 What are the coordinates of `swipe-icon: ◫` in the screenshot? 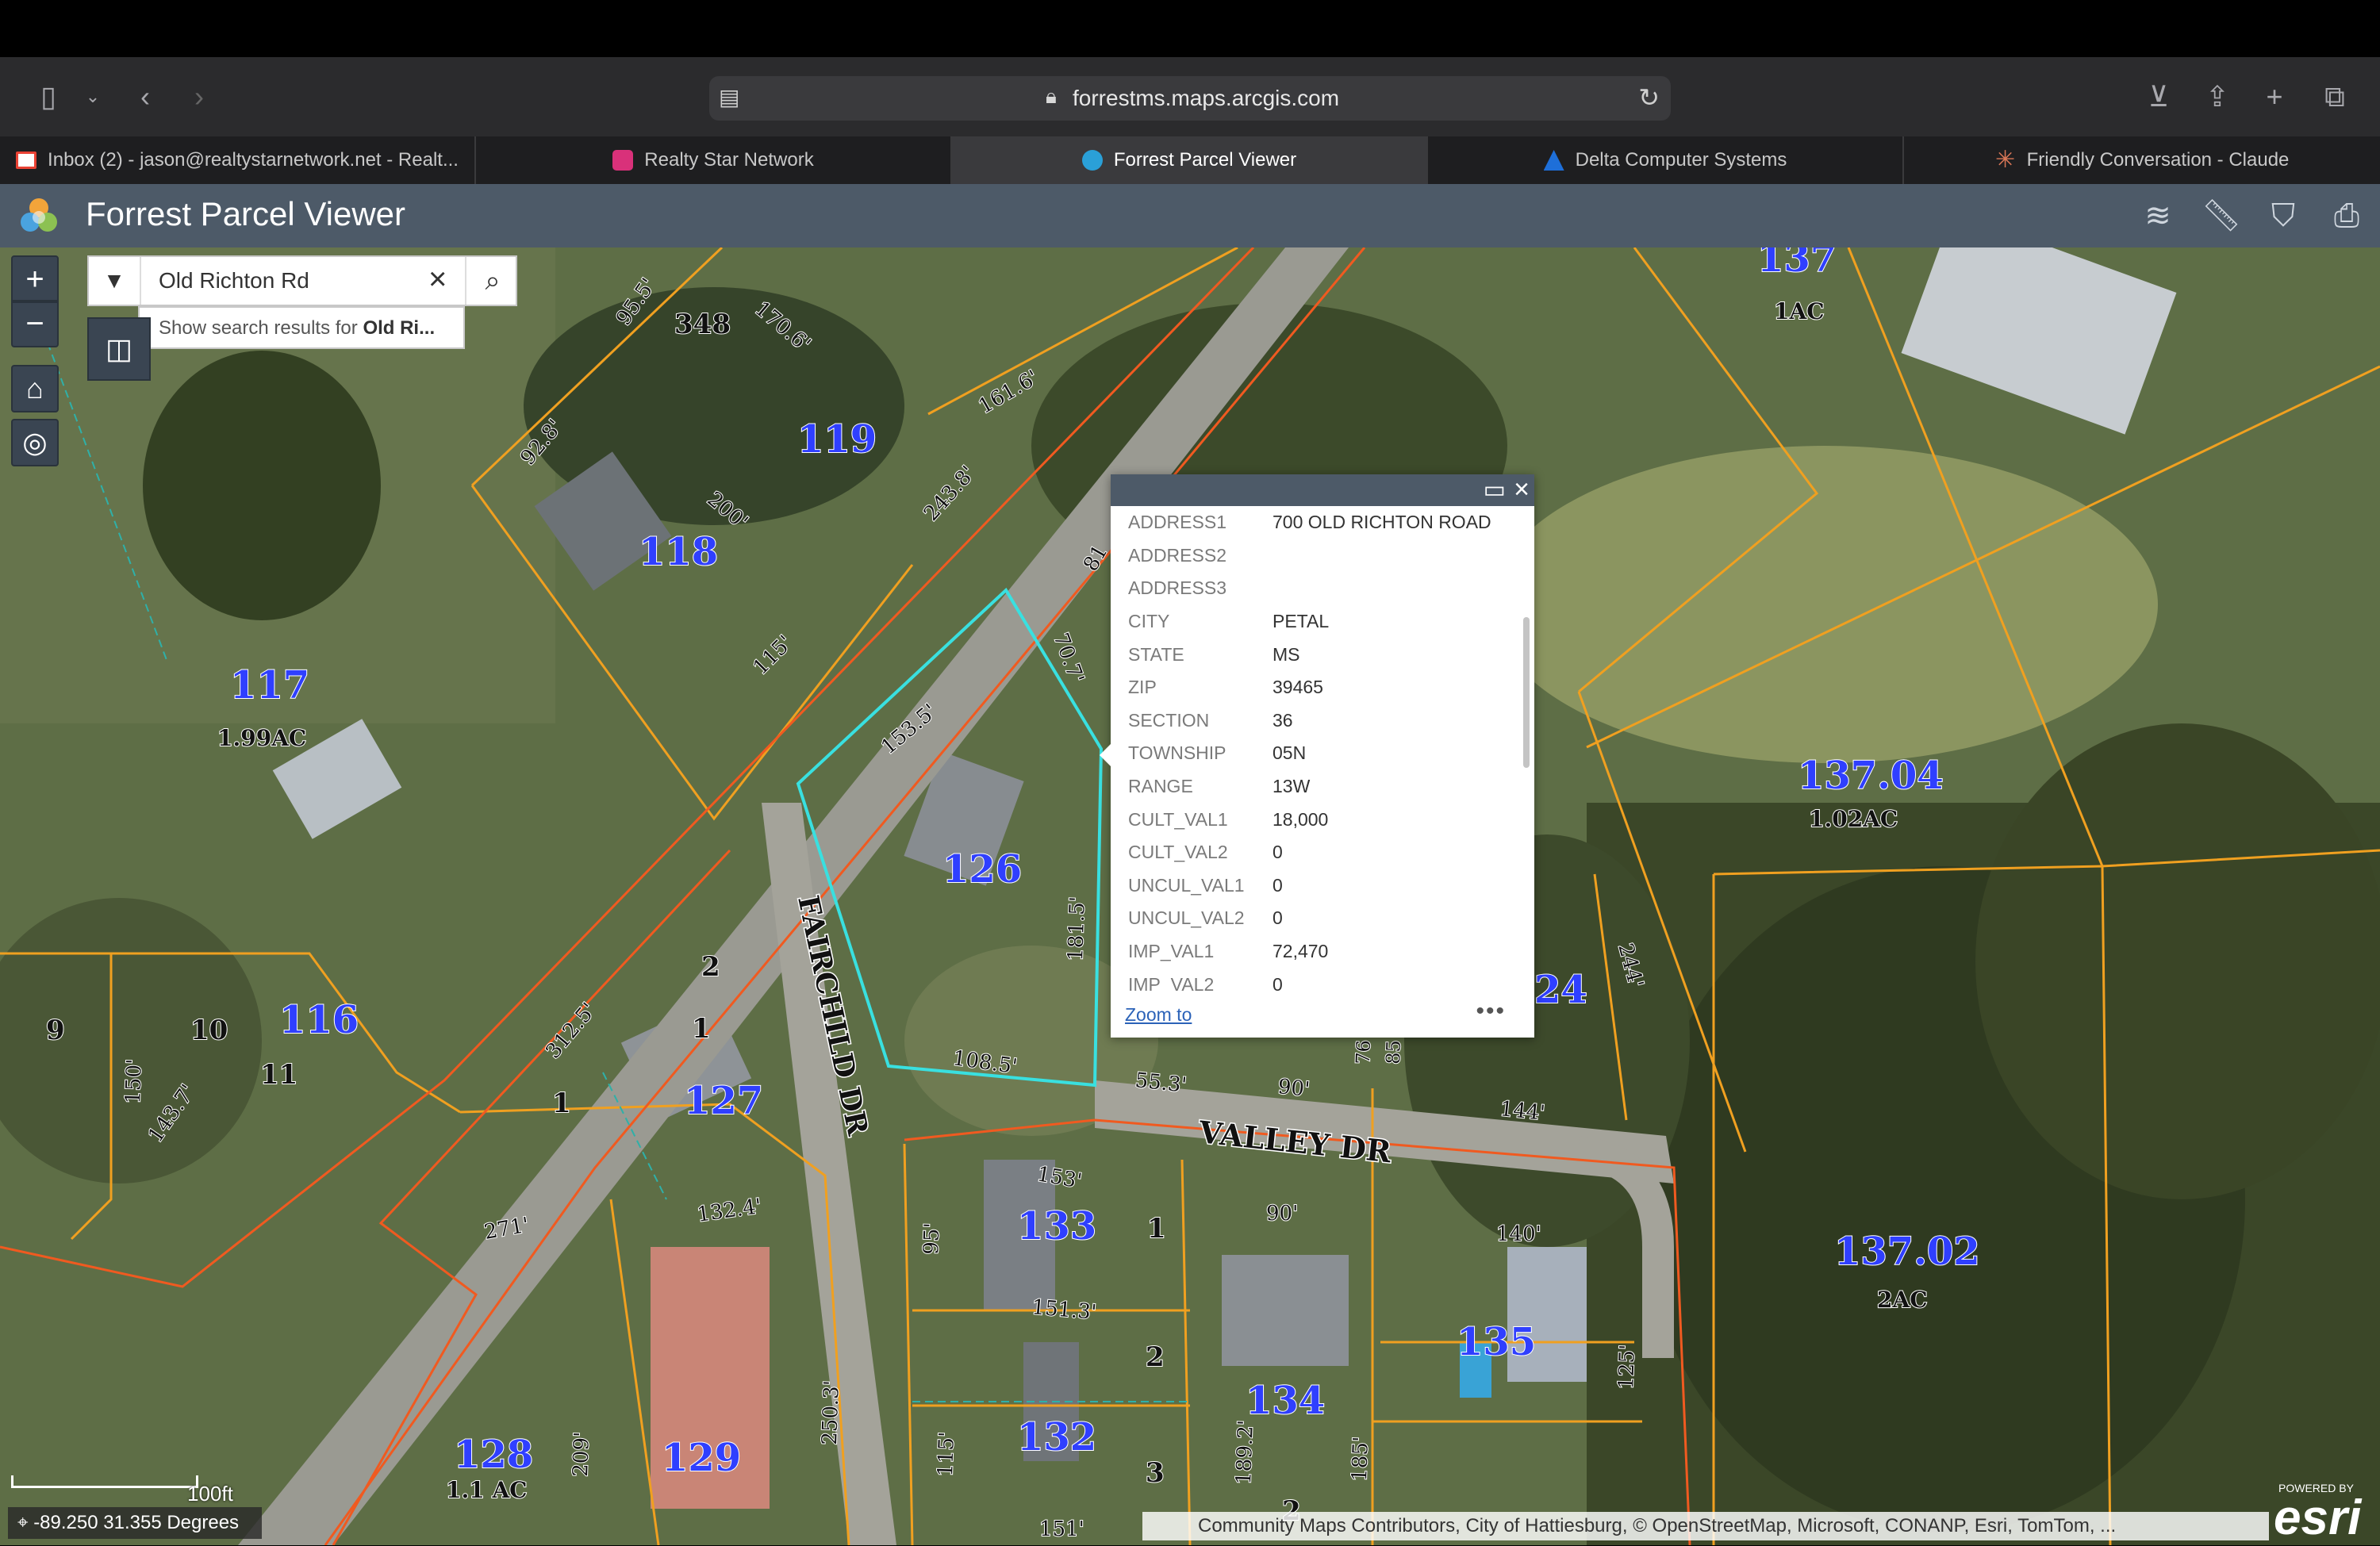 It's located at (118, 348).